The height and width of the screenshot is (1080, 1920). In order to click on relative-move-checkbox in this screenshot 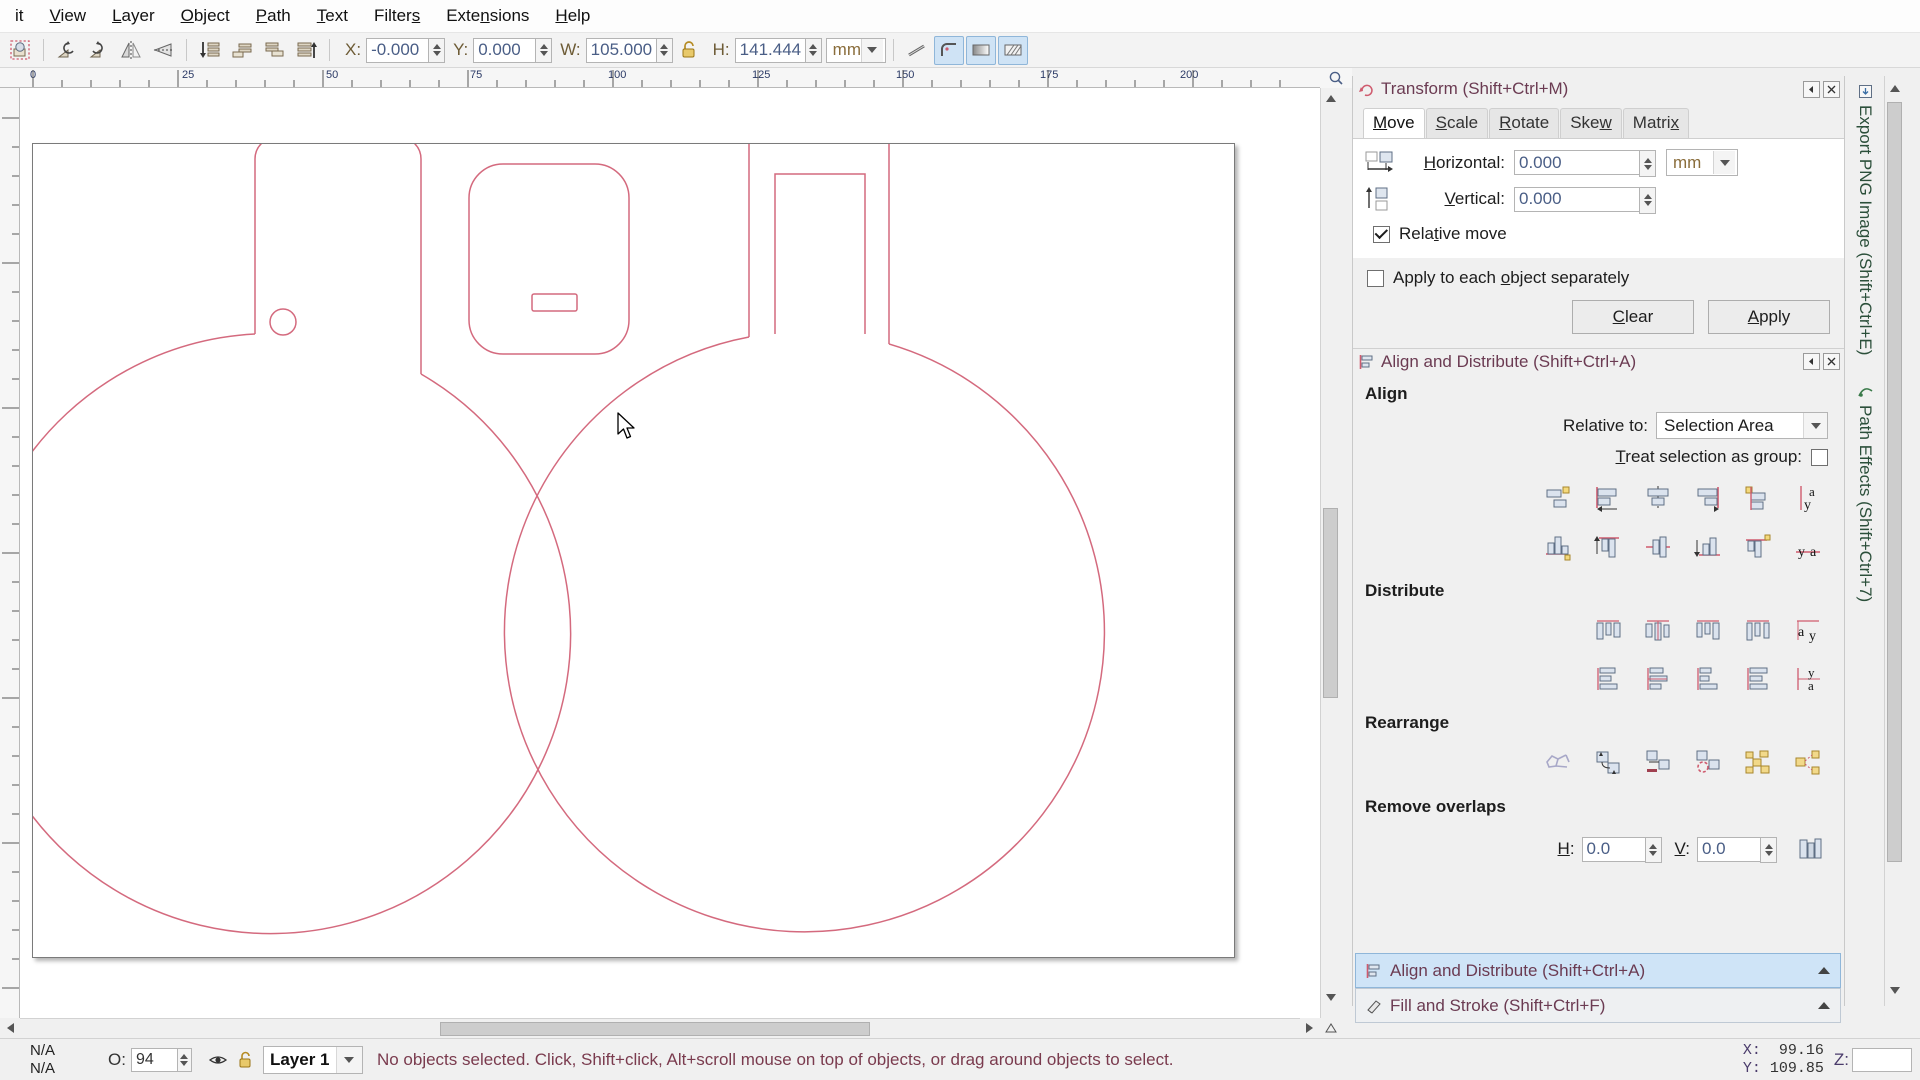, I will do `click(1381, 234)`.